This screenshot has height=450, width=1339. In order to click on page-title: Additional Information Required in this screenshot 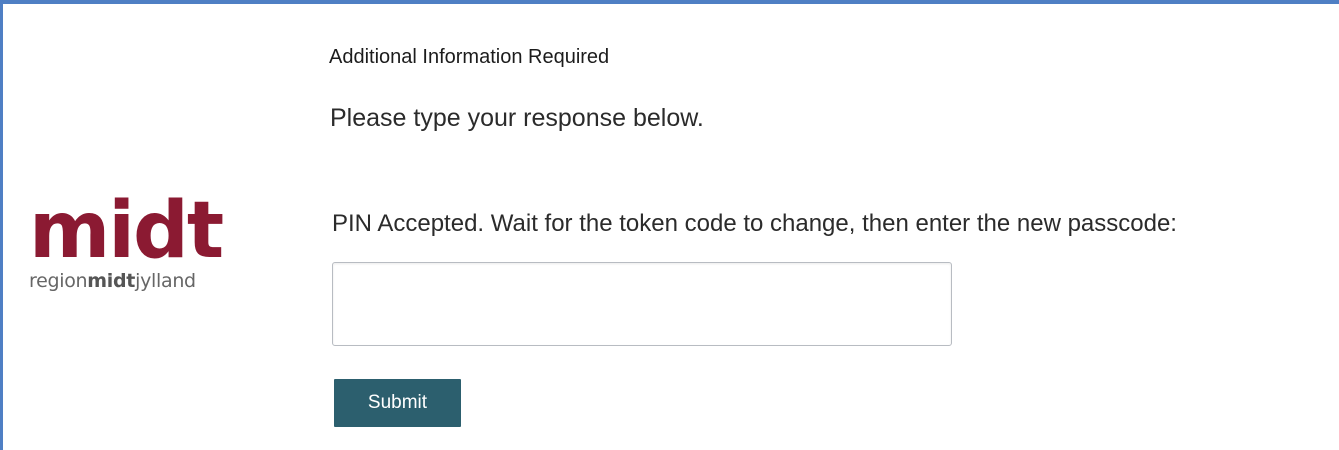, I will do `click(469, 57)`.